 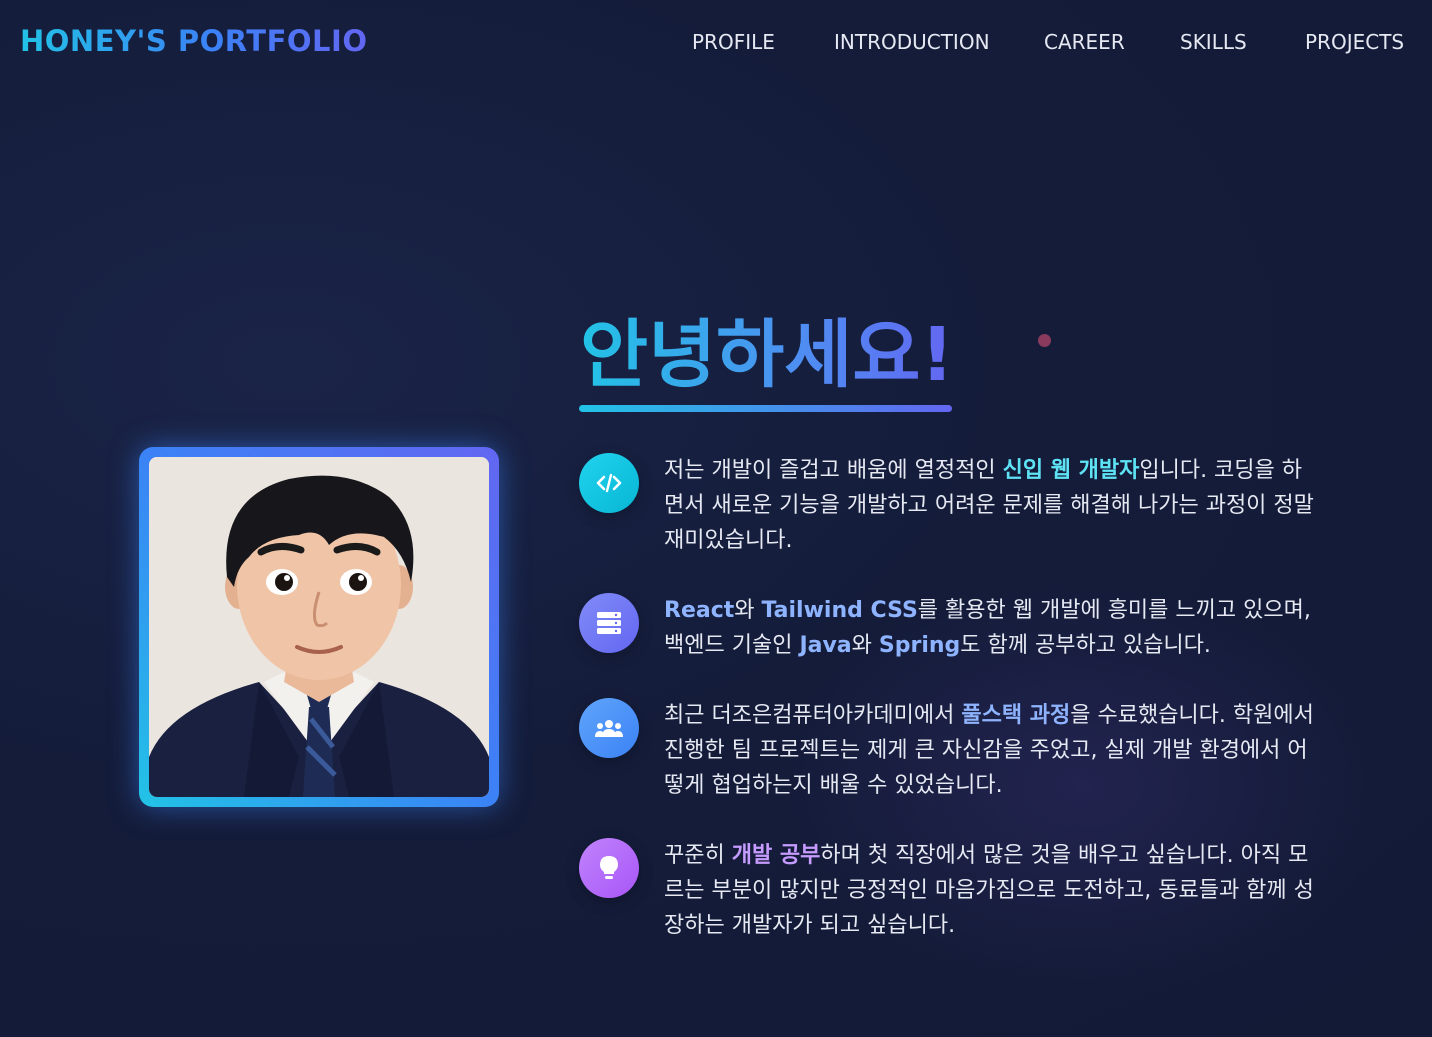 I want to click on avatar-illustration, so click(x=319, y=627).